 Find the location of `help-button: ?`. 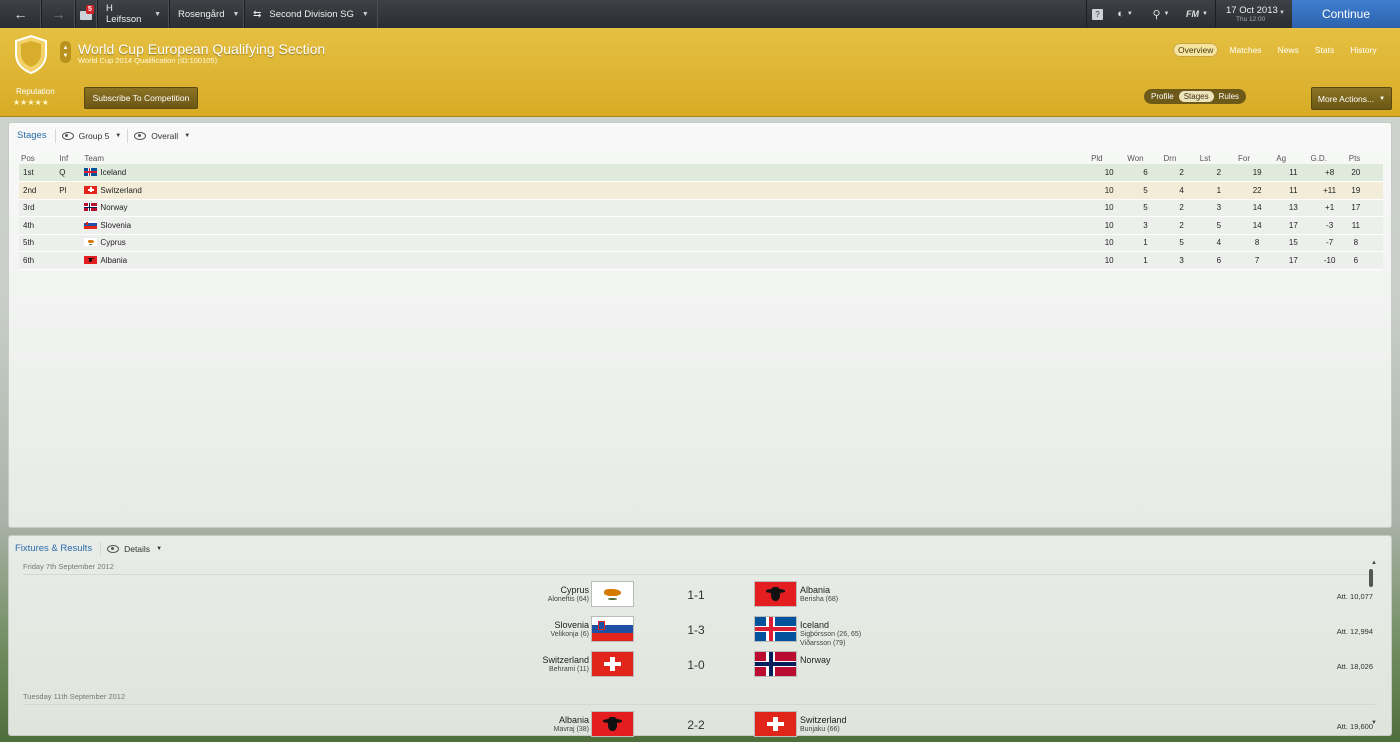

help-button: ? is located at coordinates (1097, 14).